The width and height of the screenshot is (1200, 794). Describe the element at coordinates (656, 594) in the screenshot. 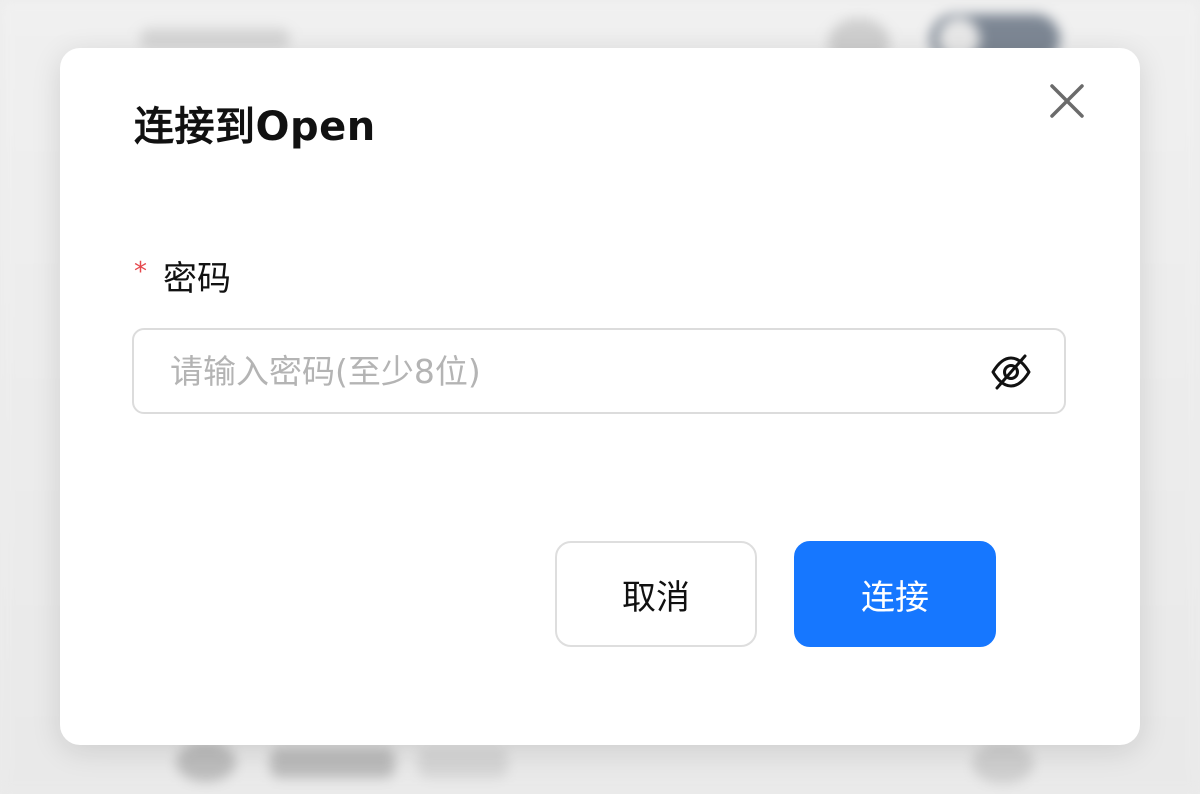

I see `cancel-button: 取消` at that location.